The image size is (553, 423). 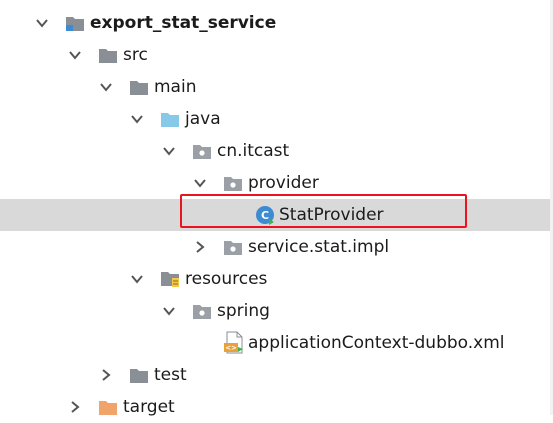 What do you see at coordinates (283, 183) in the screenshot?
I see `tree-row-label: provider` at bounding box center [283, 183].